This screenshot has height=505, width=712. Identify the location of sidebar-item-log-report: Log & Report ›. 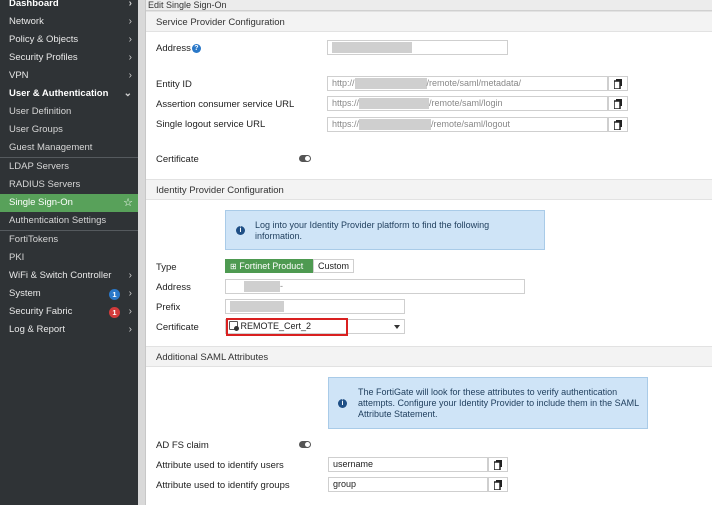
(69, 330).